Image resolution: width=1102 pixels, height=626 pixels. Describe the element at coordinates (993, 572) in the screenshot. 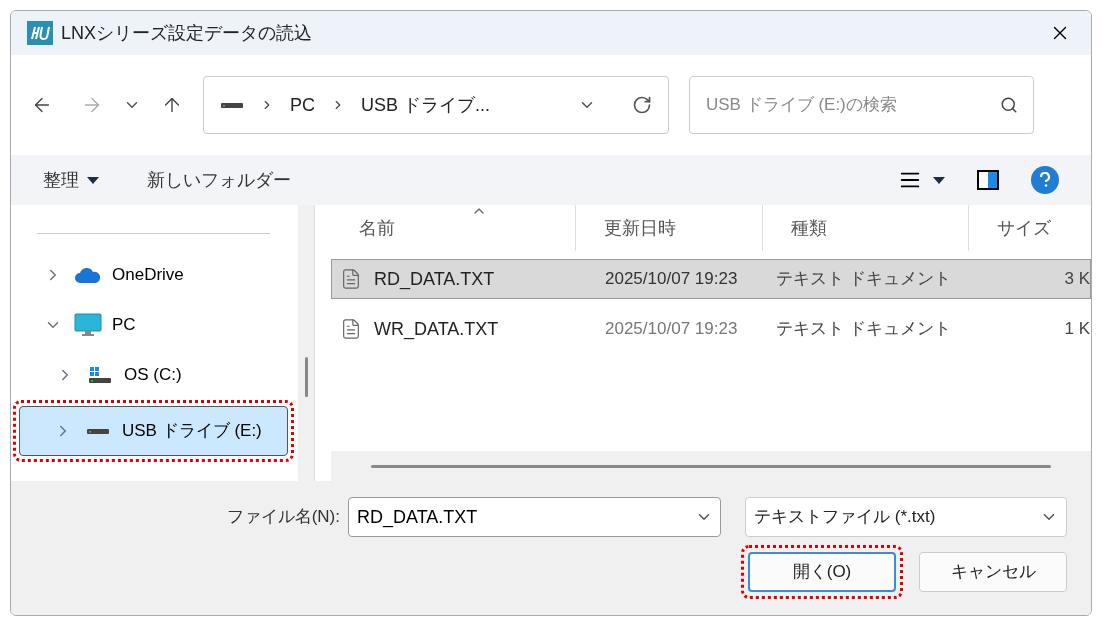

I see `dialog-button: キャンセル` at that location.